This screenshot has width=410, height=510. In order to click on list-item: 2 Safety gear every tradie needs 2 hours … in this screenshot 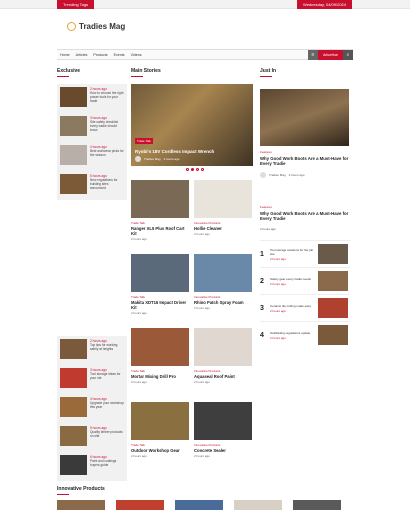, I will do `click(305, 280)`.